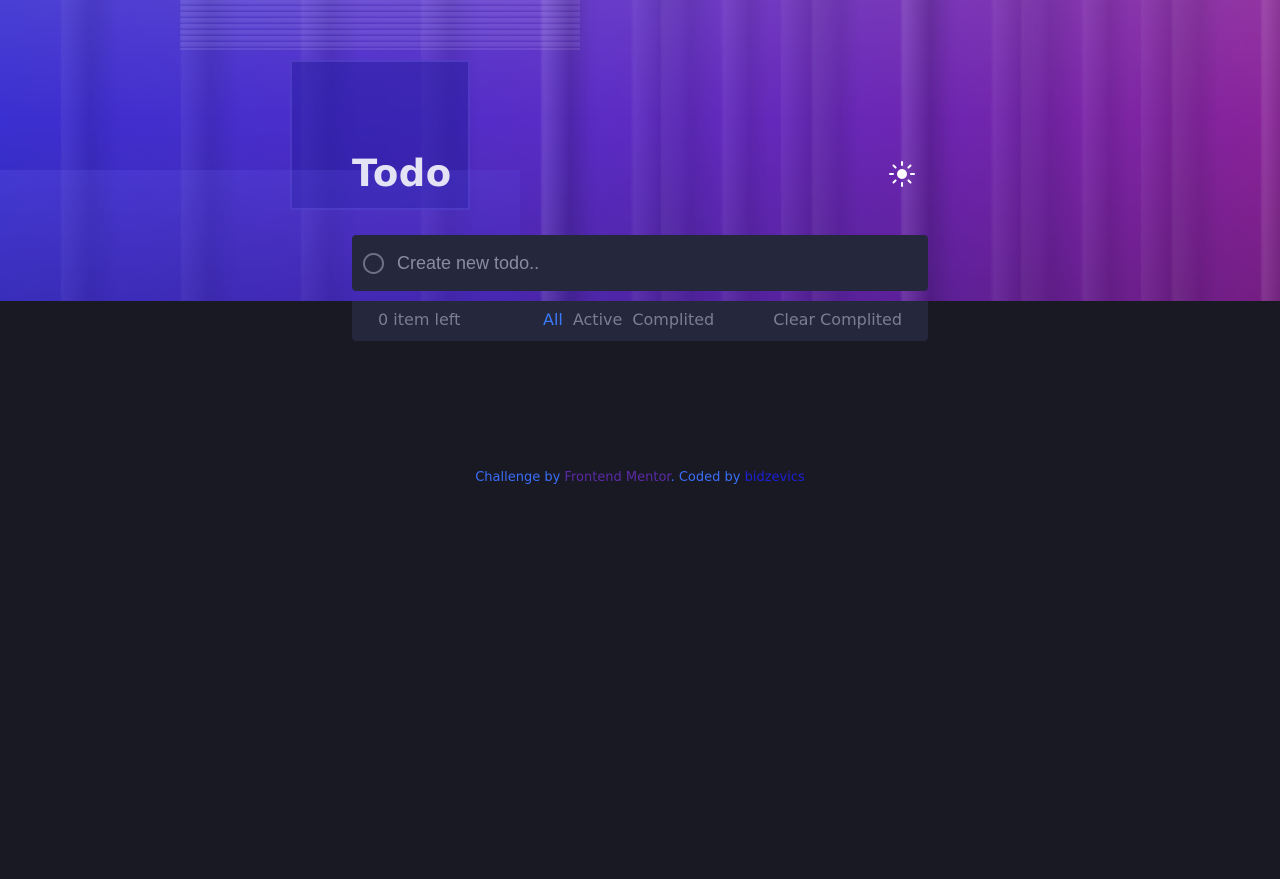 Image resolution: width=1280 pixels, height=879 pixels. I want to click on theme-toggle-button, so click(902, 174).